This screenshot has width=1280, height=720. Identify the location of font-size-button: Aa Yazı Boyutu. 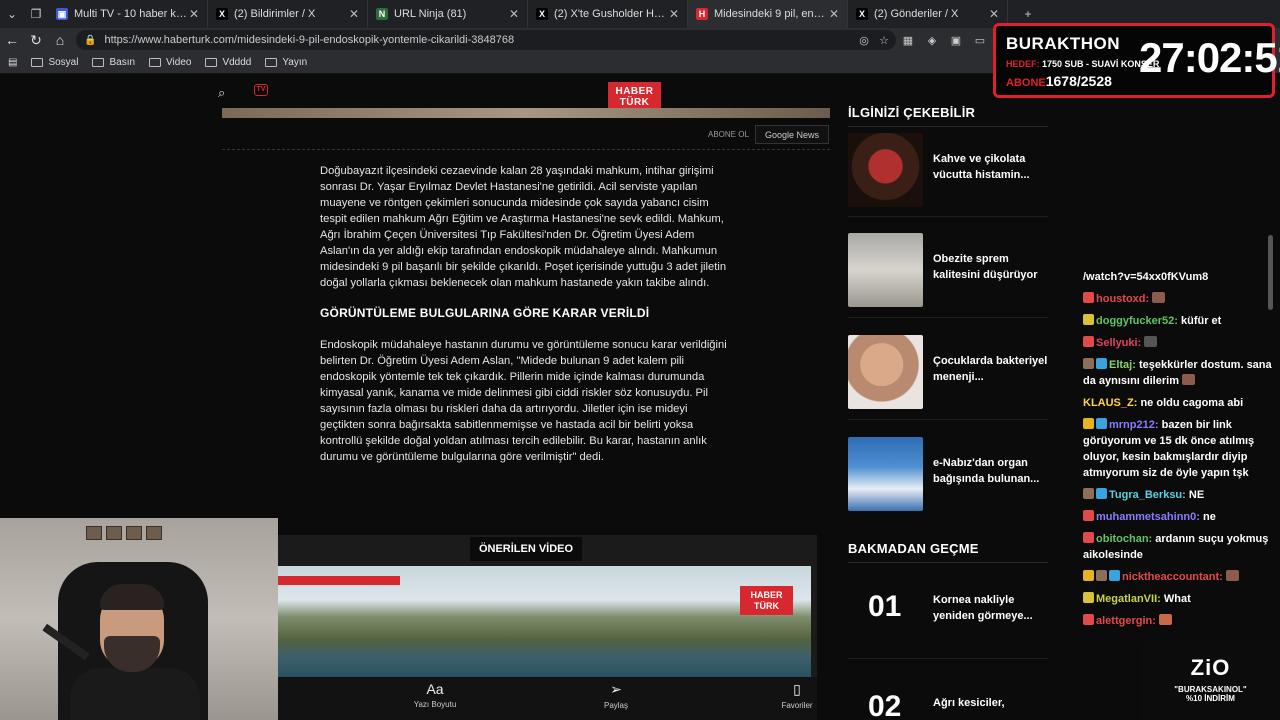
(435, 695).